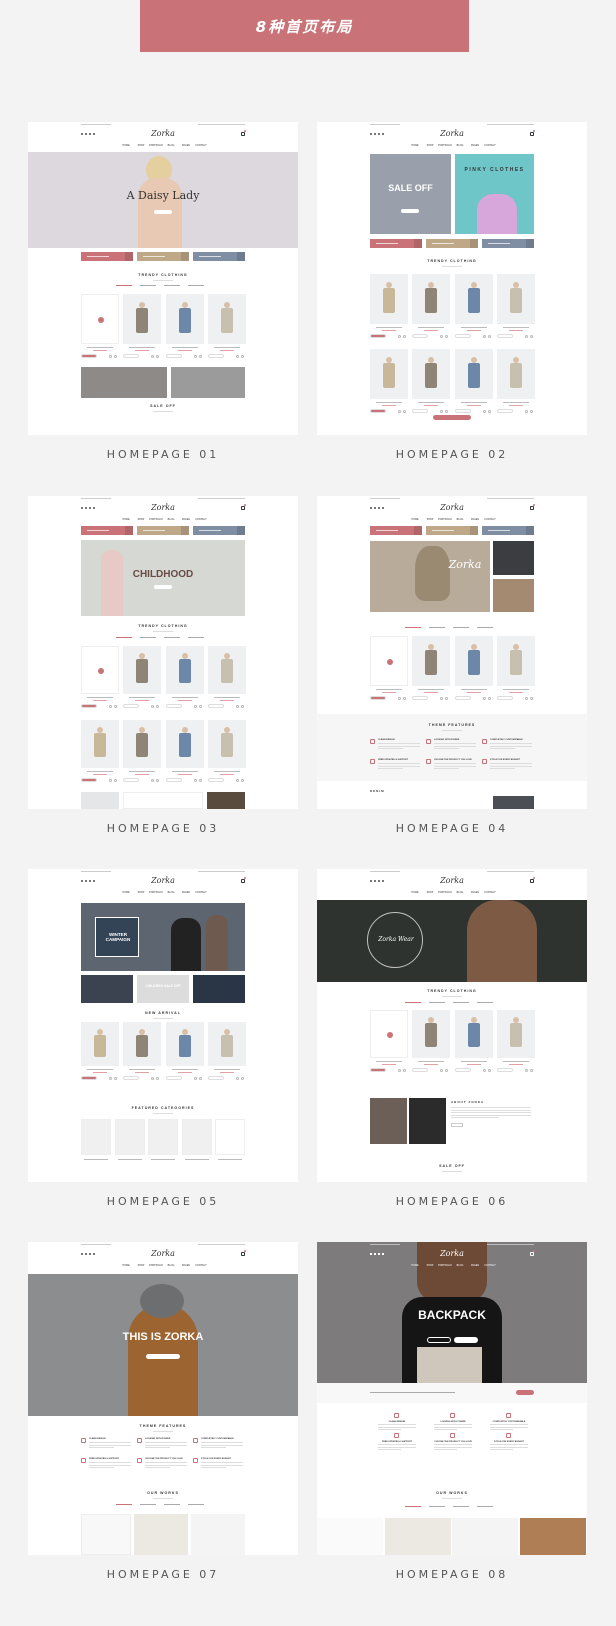  What do you see at coordinates (163, 1356) in the screenshot?
I see `contact-button` at bounding box center [163, 1356].